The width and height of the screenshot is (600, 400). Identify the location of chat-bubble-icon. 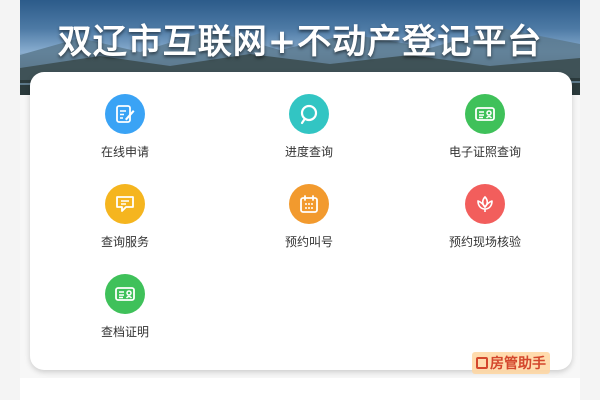
(125, 204).